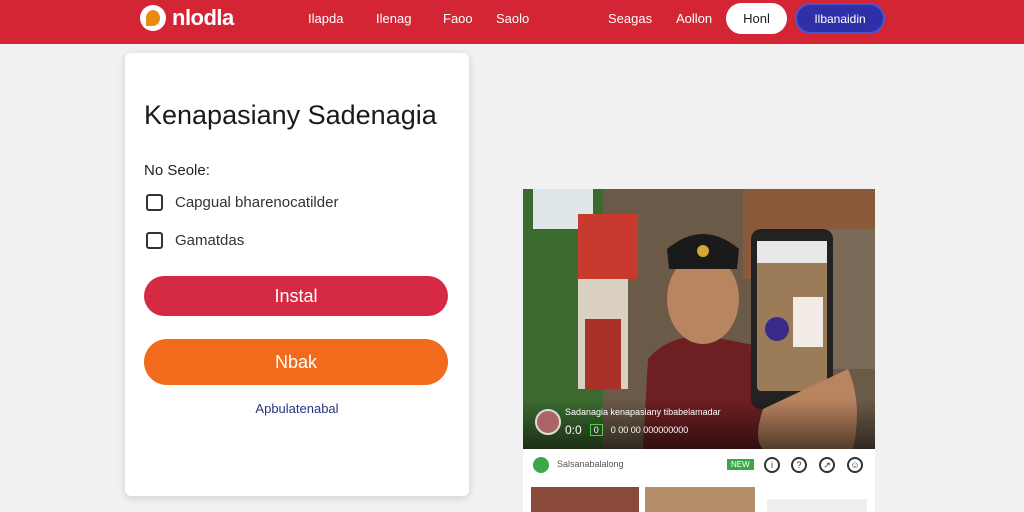  Describe the element at coordinates (573, 430) in the screenshot. I see `caption-meta-1: 0:0` at that location.